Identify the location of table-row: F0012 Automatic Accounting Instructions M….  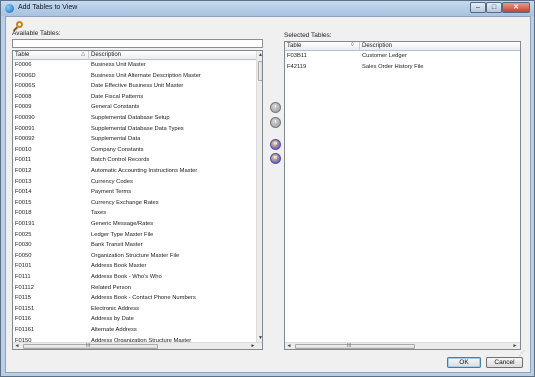
(134, 171).